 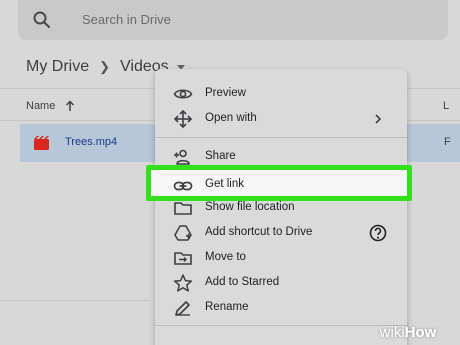 I want to click on divider, so click(x=75, y=300).